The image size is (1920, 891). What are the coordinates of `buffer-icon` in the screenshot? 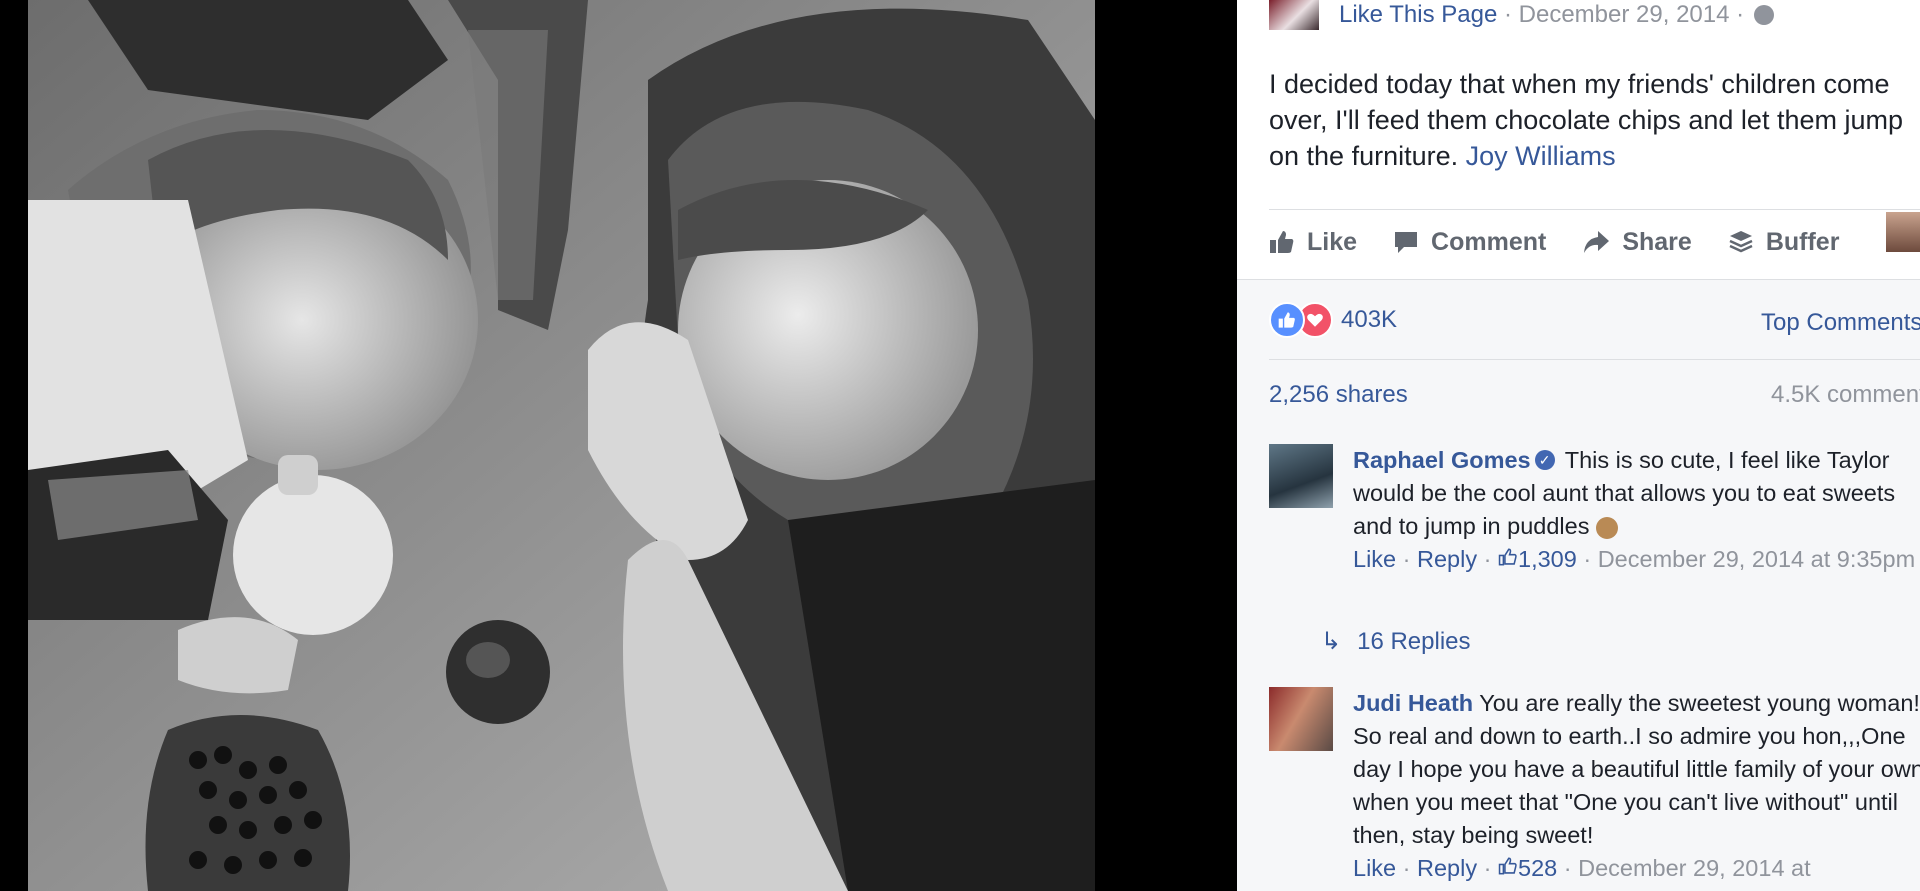 It's located at (1741, 242).